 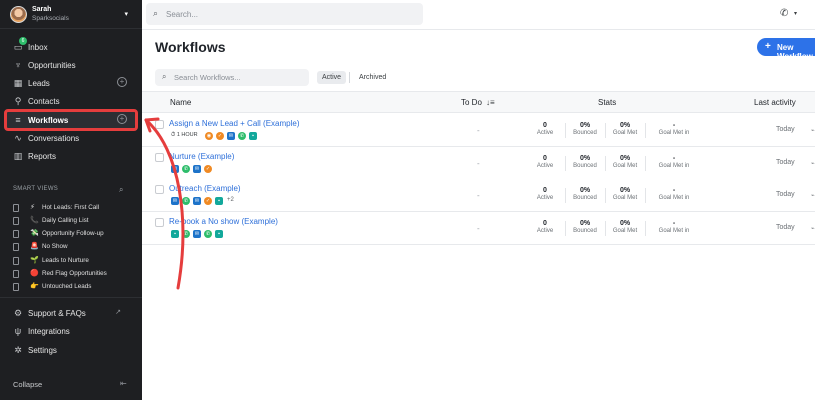 I want to click on sidebar-item-inbox: ▭ 6 Inbox, so click(x=70, y=46).